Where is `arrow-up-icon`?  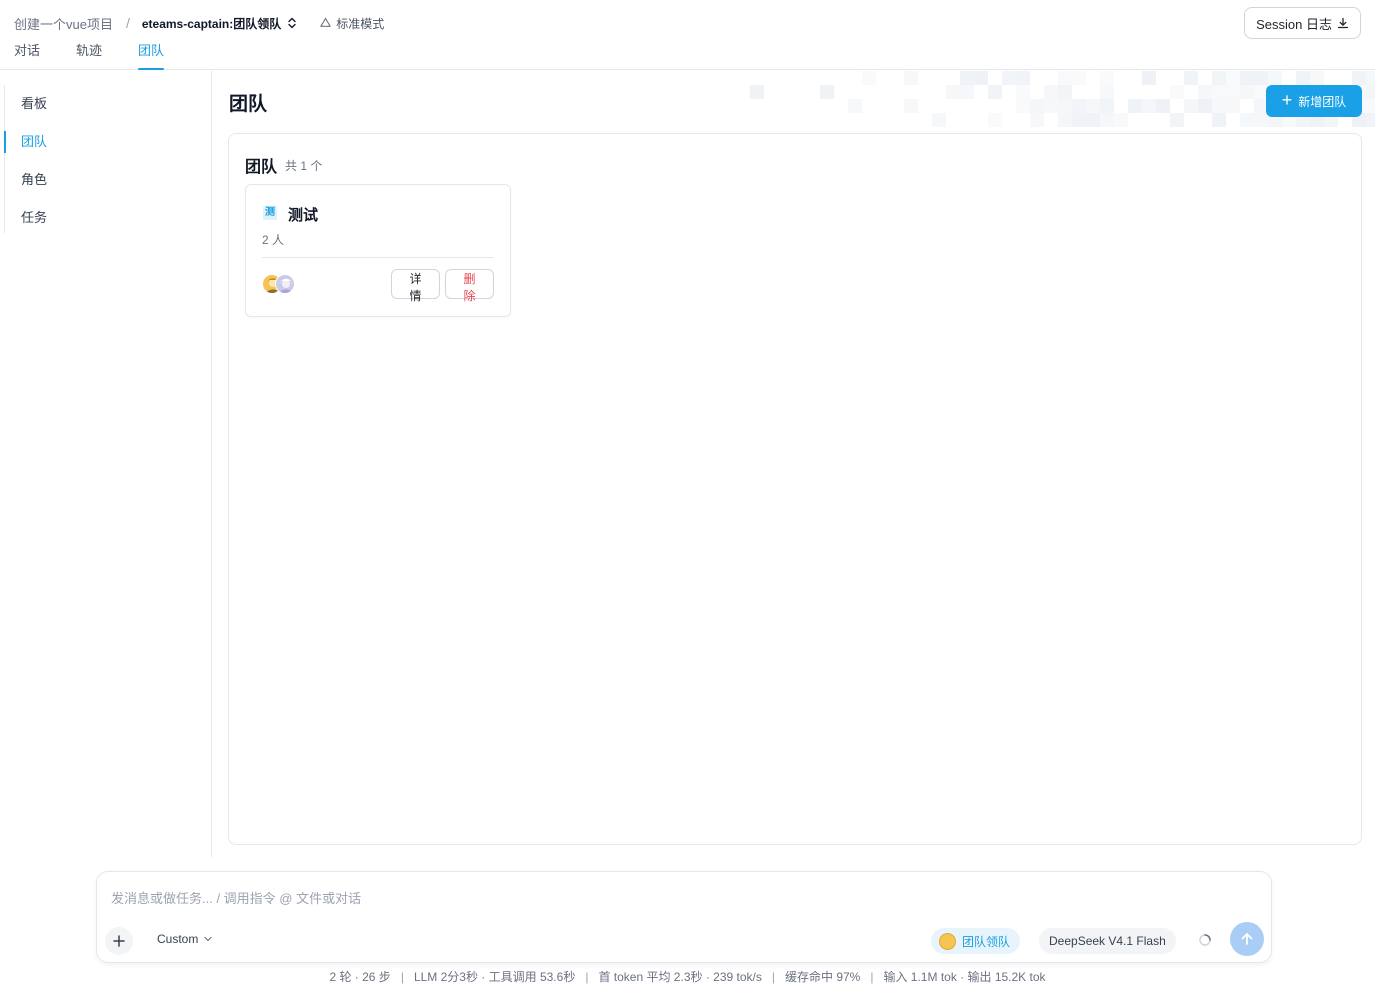 arrow-up-icon is located at coordinates (1247, 939).